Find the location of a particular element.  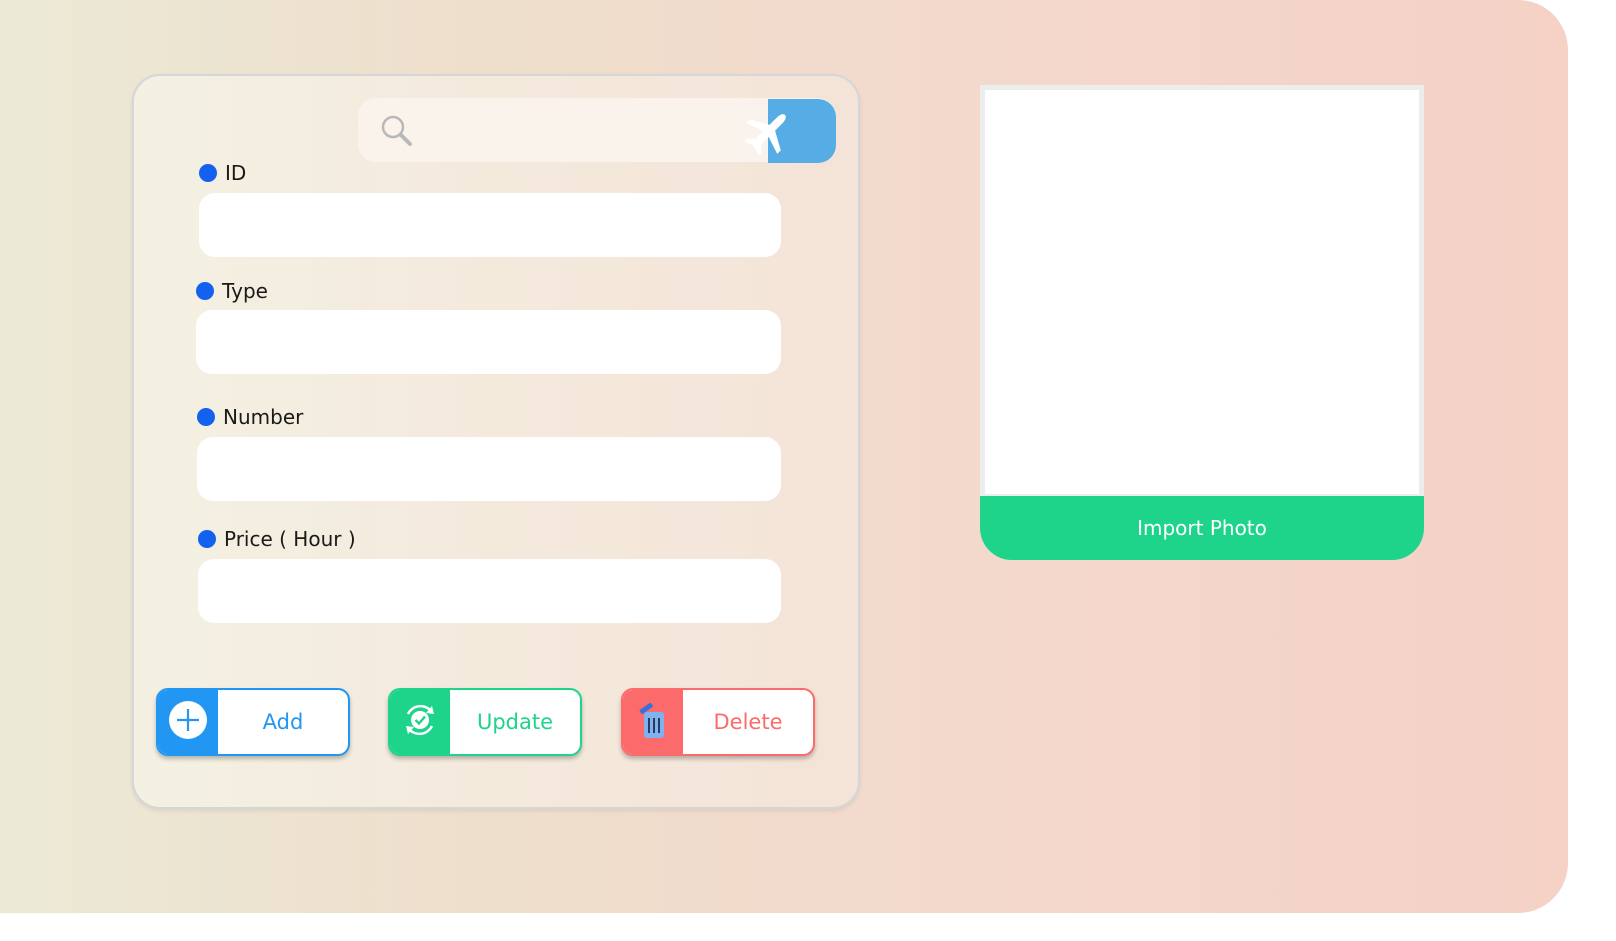

type-label-text: Type is located at coordinates (245, 291).